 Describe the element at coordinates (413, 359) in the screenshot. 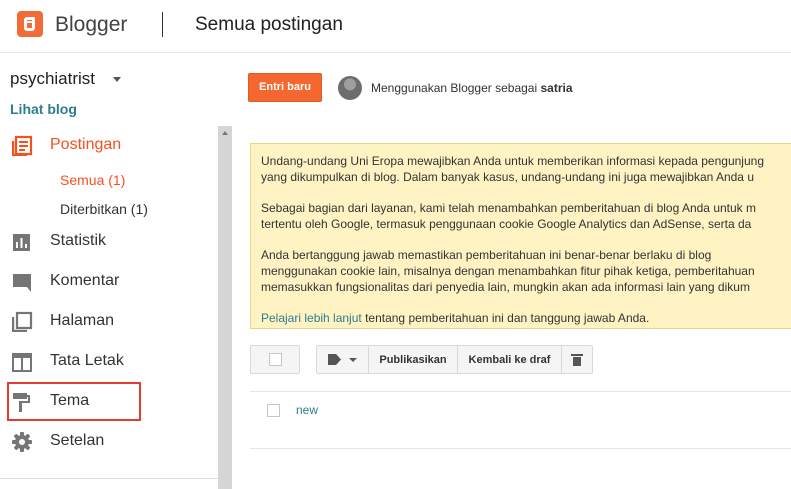

I see `publish-button: Publikasikan` at that location.